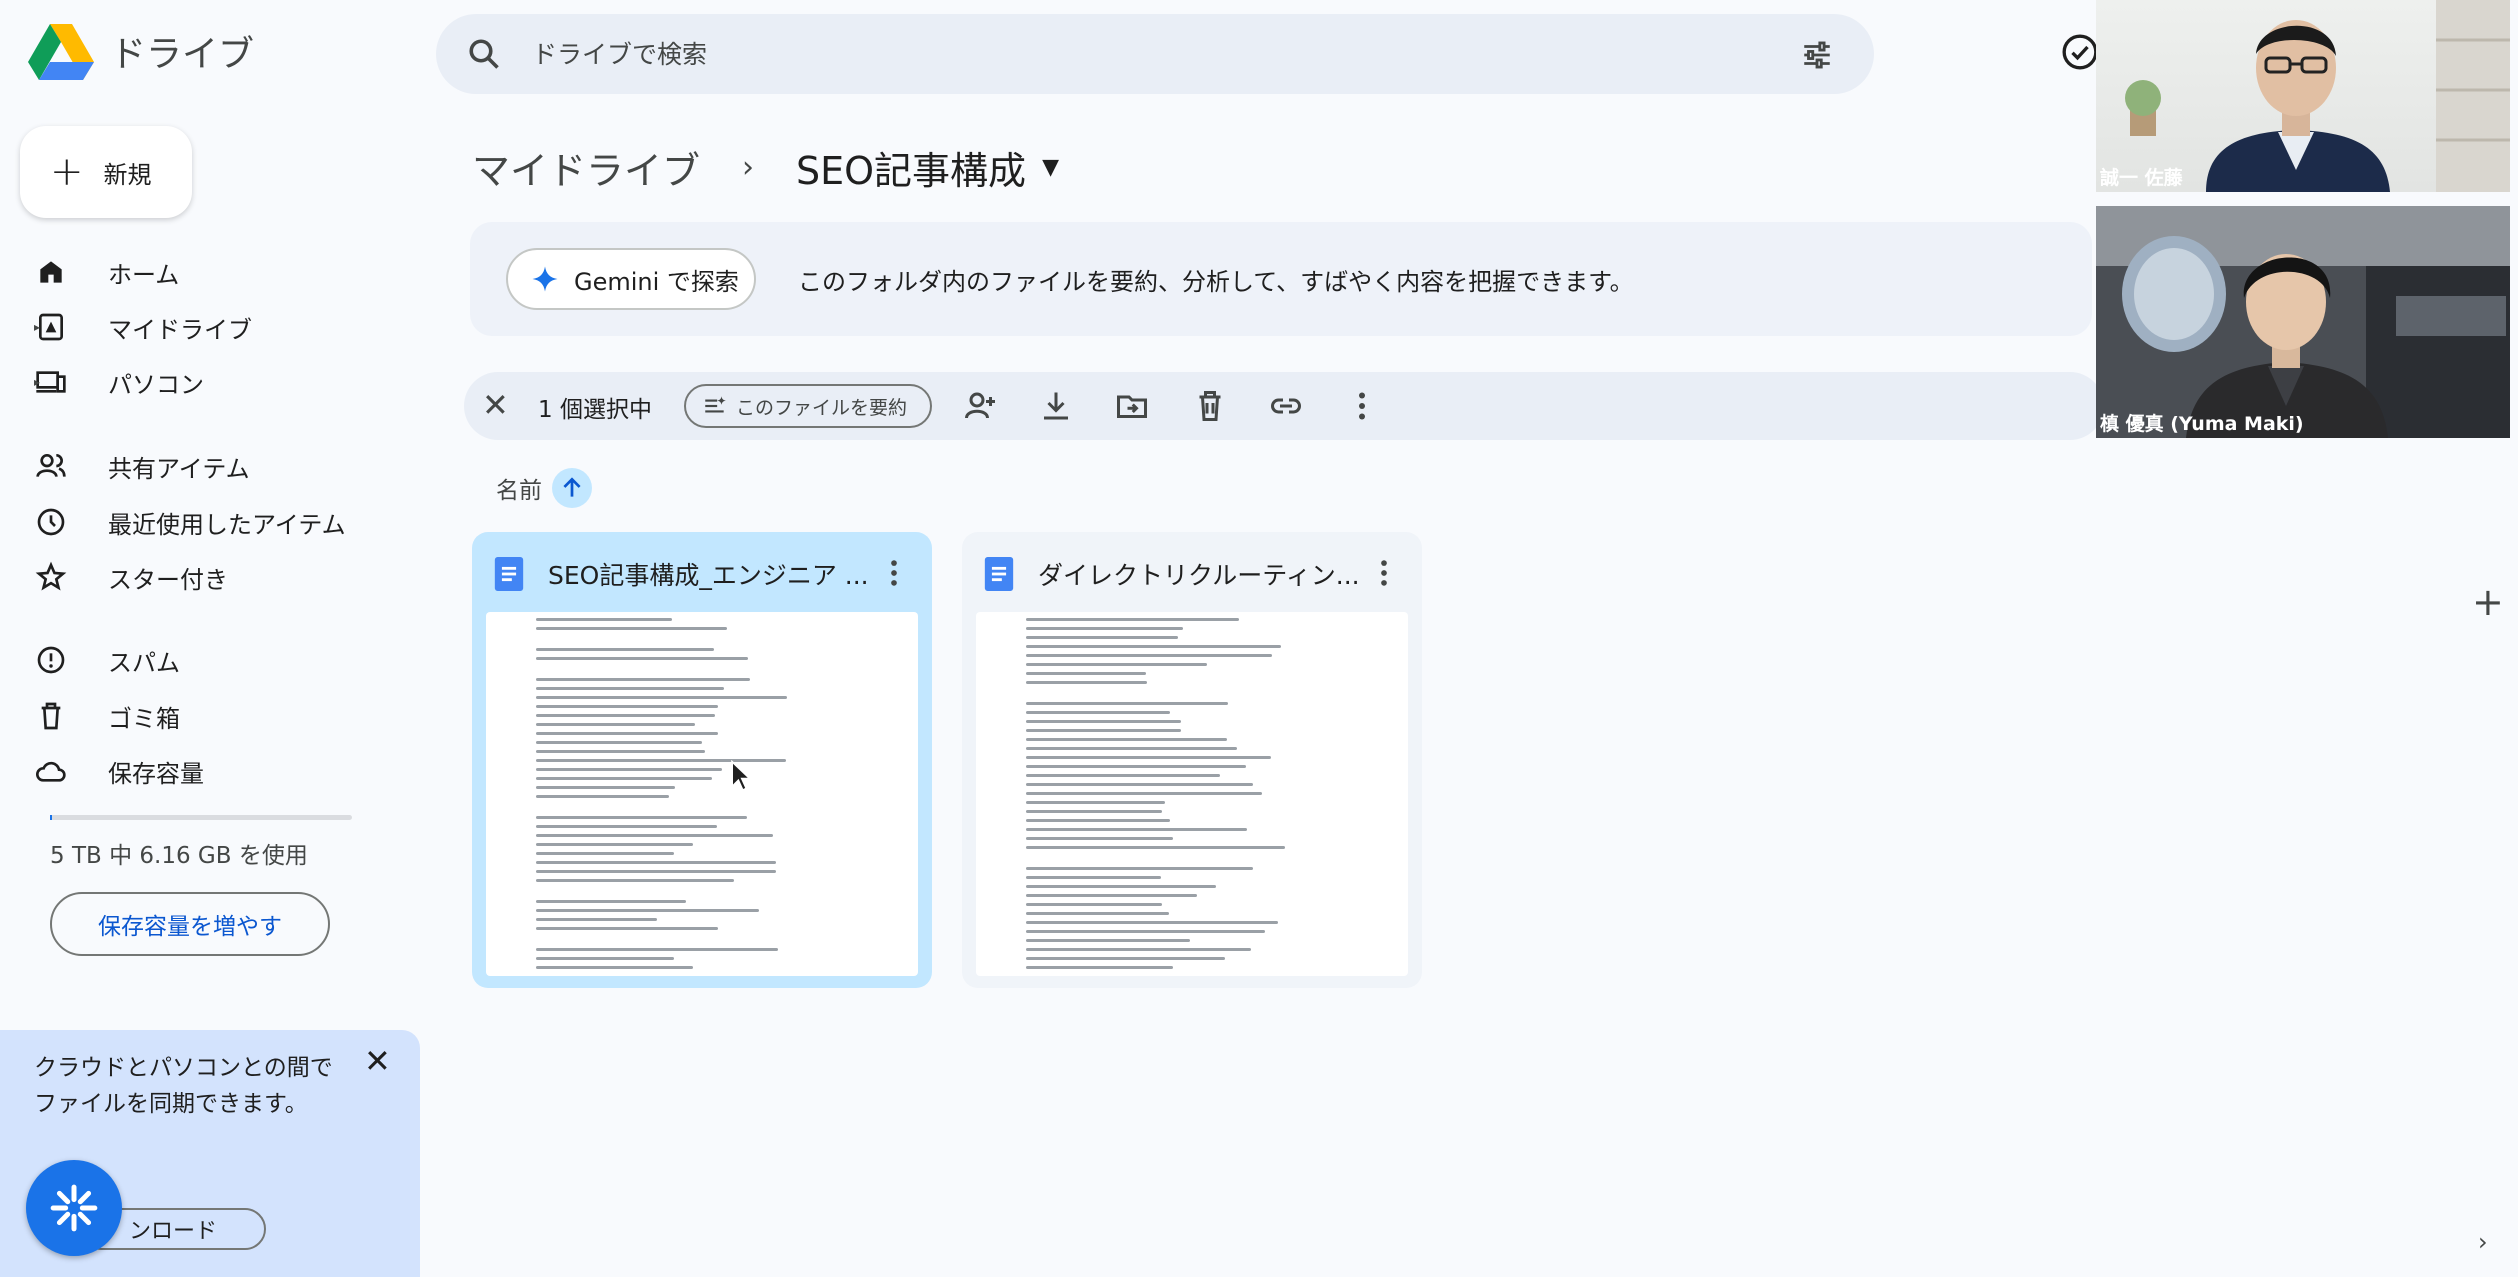 Image resolution: width=2518 pixels, height=1277 pixels. I want to click on add-side-panel-icon: +, so click(2488, 602).